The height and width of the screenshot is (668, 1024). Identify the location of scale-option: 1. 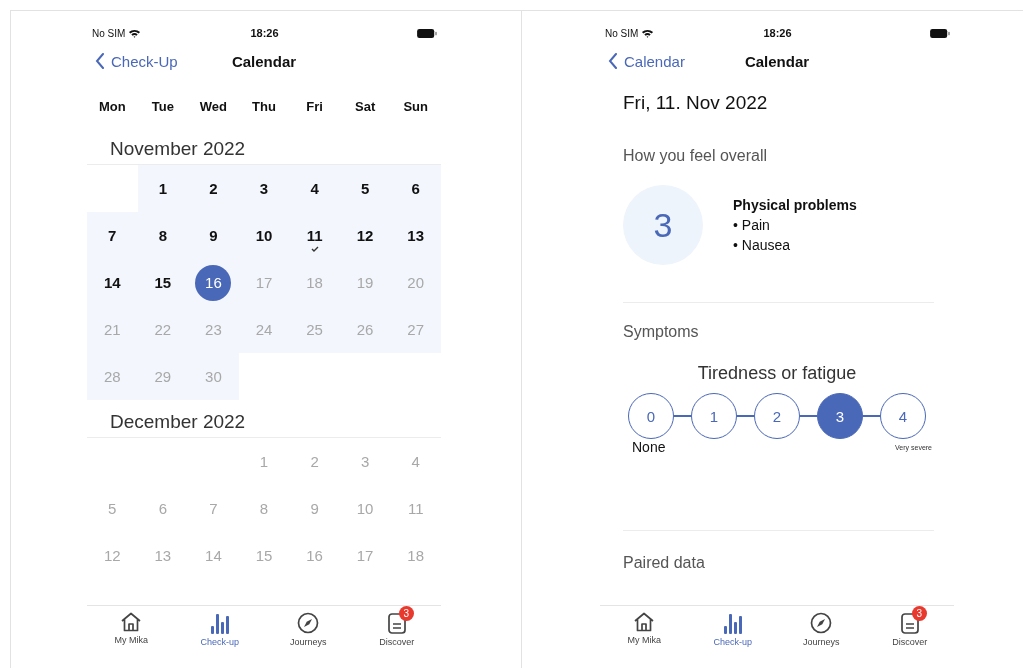
(714, 416).